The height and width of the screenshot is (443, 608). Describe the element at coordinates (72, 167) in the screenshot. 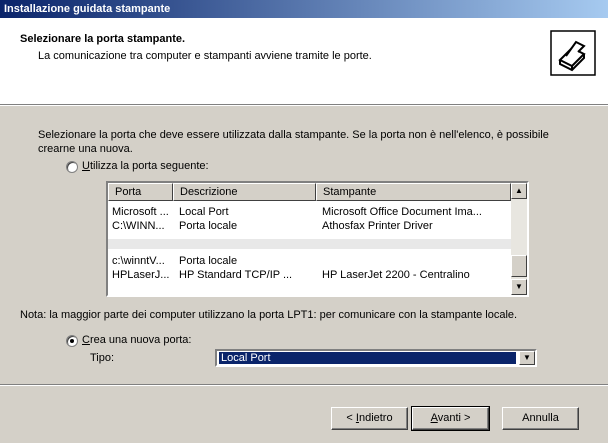

I see `use-existing-port-radio` at that location.